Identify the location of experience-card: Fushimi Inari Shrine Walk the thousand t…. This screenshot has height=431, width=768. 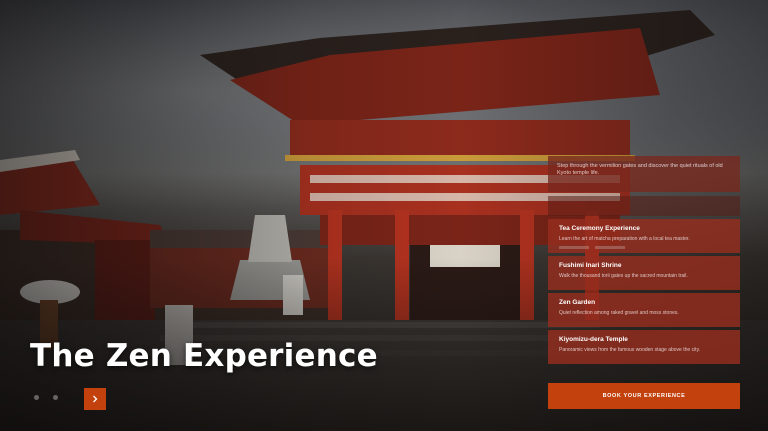
(644, 273).